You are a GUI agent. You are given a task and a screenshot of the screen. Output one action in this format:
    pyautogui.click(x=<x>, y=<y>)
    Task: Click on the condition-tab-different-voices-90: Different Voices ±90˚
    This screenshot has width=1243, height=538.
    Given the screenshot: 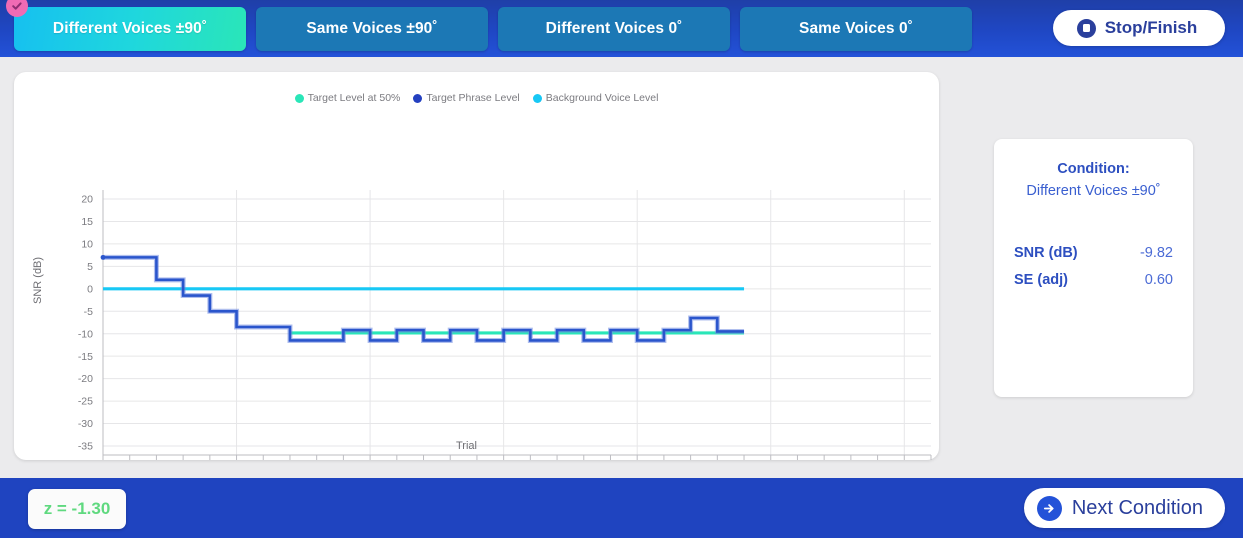 What is the action you would take?
    pyautogui.click(x=126, y=25)
    